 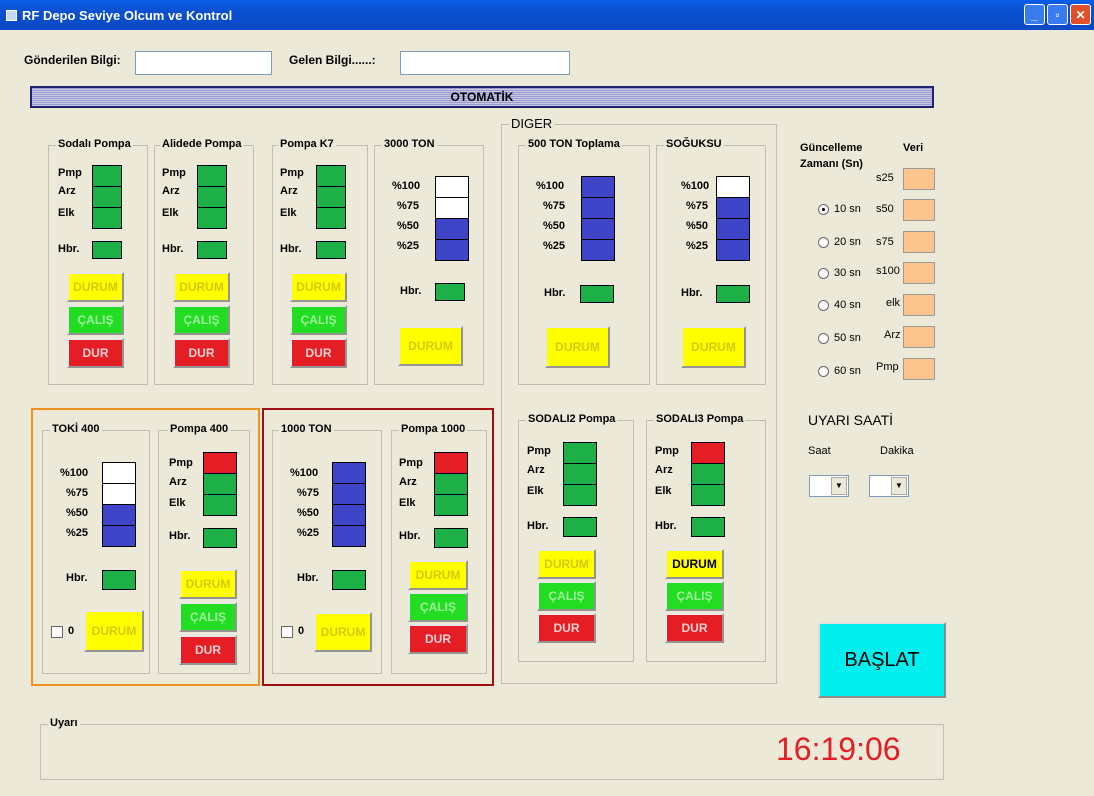 What do you see at coordinates (452, 250) in the screenshot?
I see `level-25-indicator` at bounding box center [452, 250].